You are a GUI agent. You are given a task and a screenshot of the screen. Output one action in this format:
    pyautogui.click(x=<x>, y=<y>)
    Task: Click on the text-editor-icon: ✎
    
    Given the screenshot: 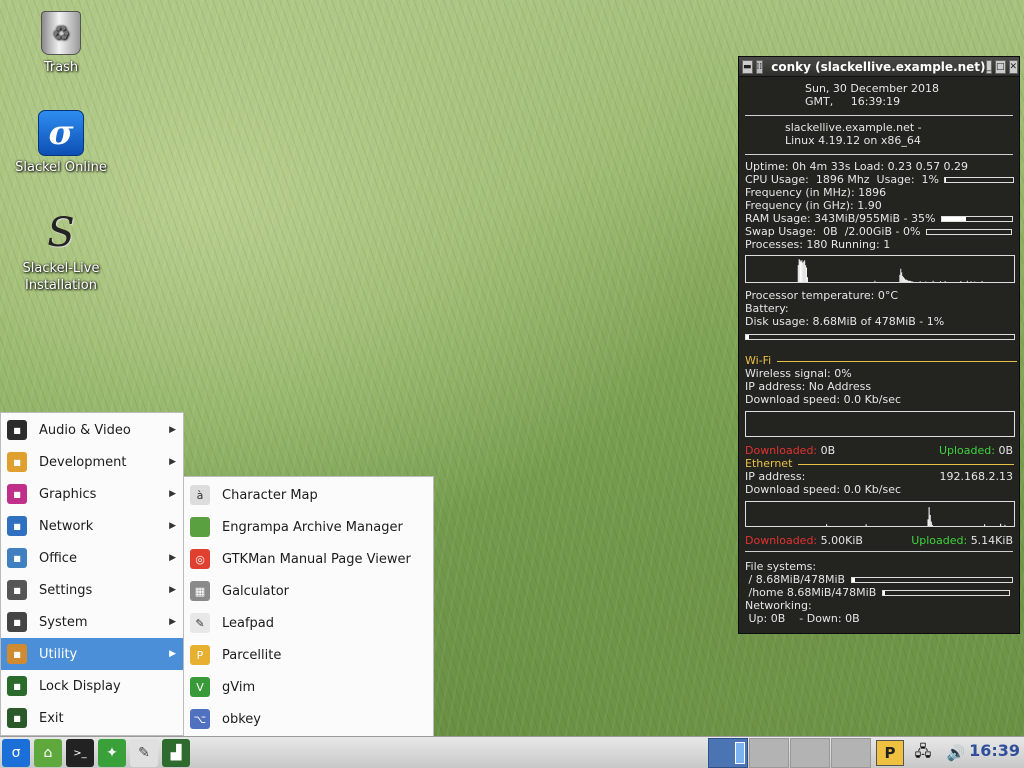 What is the action you would take?
    pyautogui.click(x=144, y=753)
    